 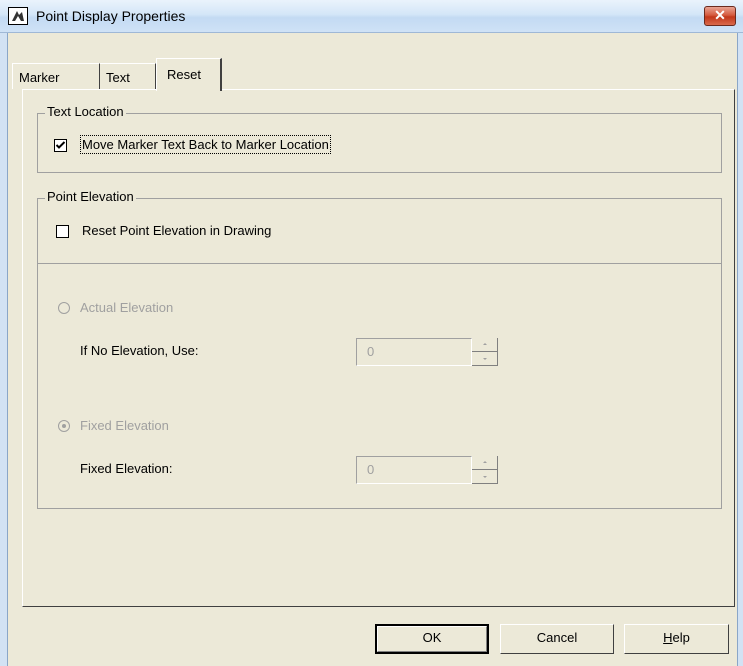 What do you see at coordinates (62, 231) in the screenshot?
I see `reset-point-elevation-checkbox` at bounding box center [62, 231].